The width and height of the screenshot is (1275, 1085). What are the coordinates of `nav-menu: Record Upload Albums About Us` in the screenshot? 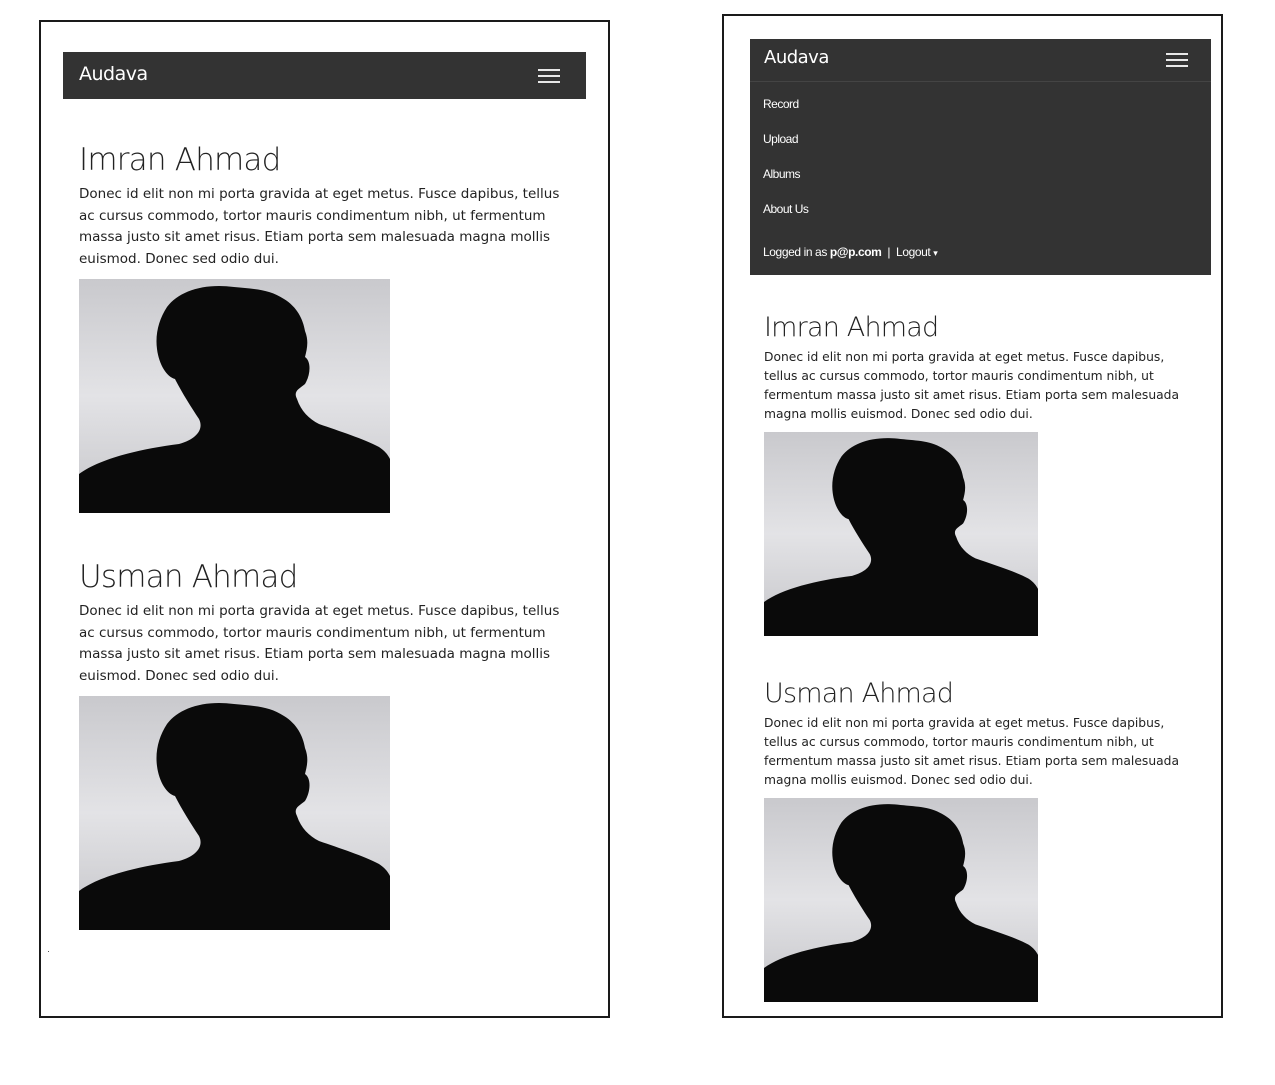 It's located at (786, 167).